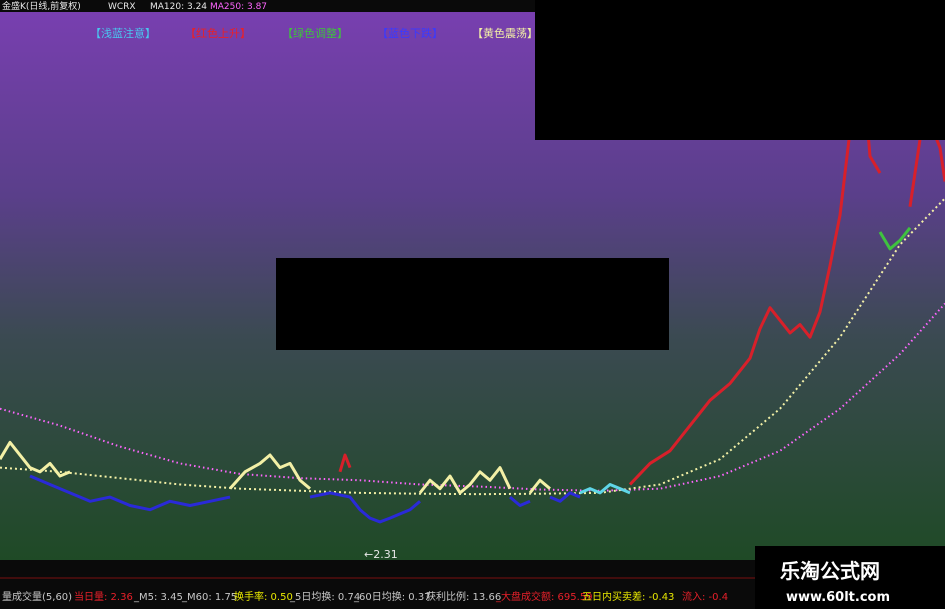 This screenshot has width=945, height=609. What do you see at coordinates (218, 33) in the screenshot?
I see `legend-red: 【红色上升】` at bounding box center [218, 33].